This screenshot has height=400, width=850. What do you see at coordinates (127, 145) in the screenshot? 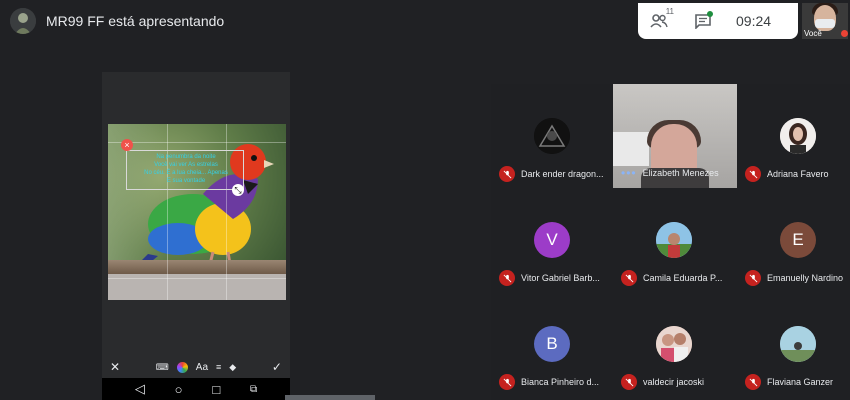
I see `caption-close-icon: ×` at bounding box center [127, 145].